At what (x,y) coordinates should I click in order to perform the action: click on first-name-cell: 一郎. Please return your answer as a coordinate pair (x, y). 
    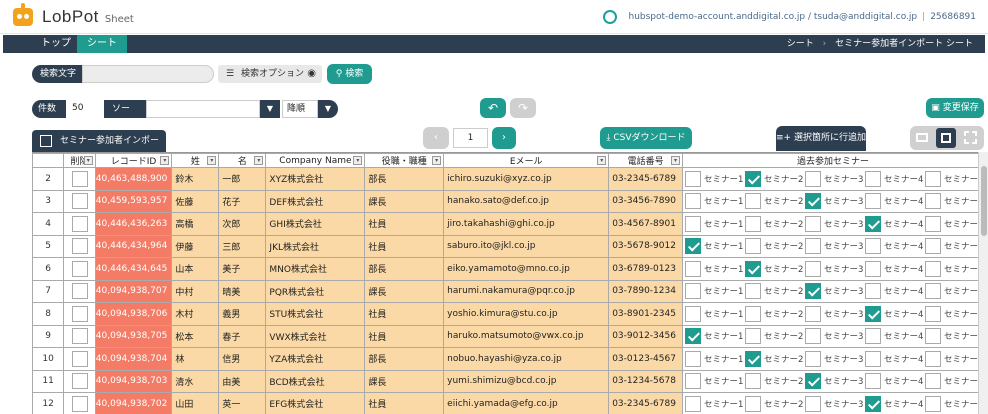
    Looking at the image, I should click on (242, 179).